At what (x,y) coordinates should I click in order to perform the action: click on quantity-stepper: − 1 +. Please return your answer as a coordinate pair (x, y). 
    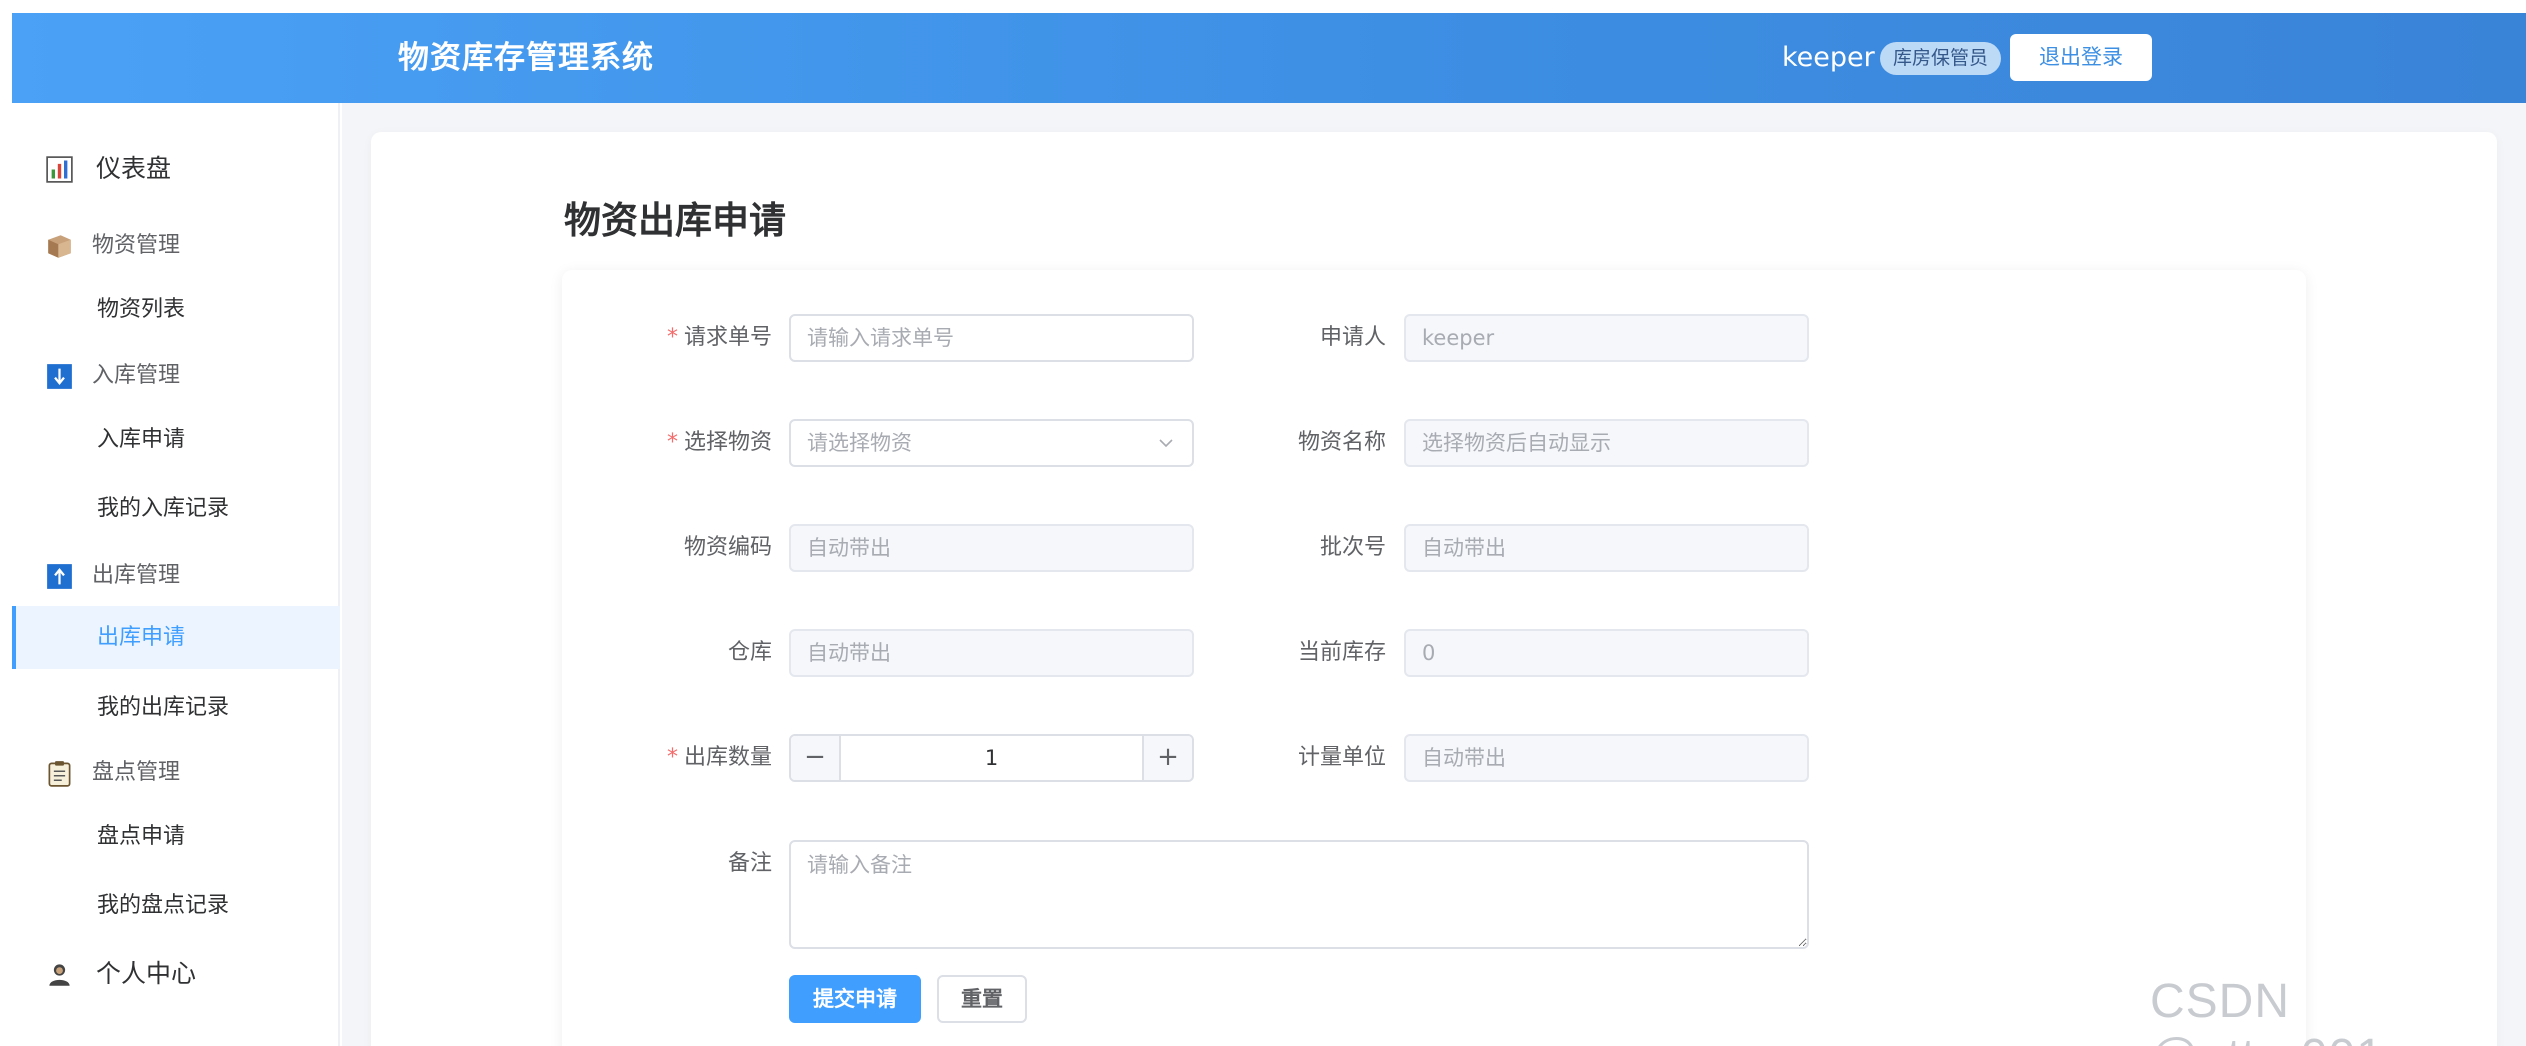
    Looking at the image, I should click on (991, 758).